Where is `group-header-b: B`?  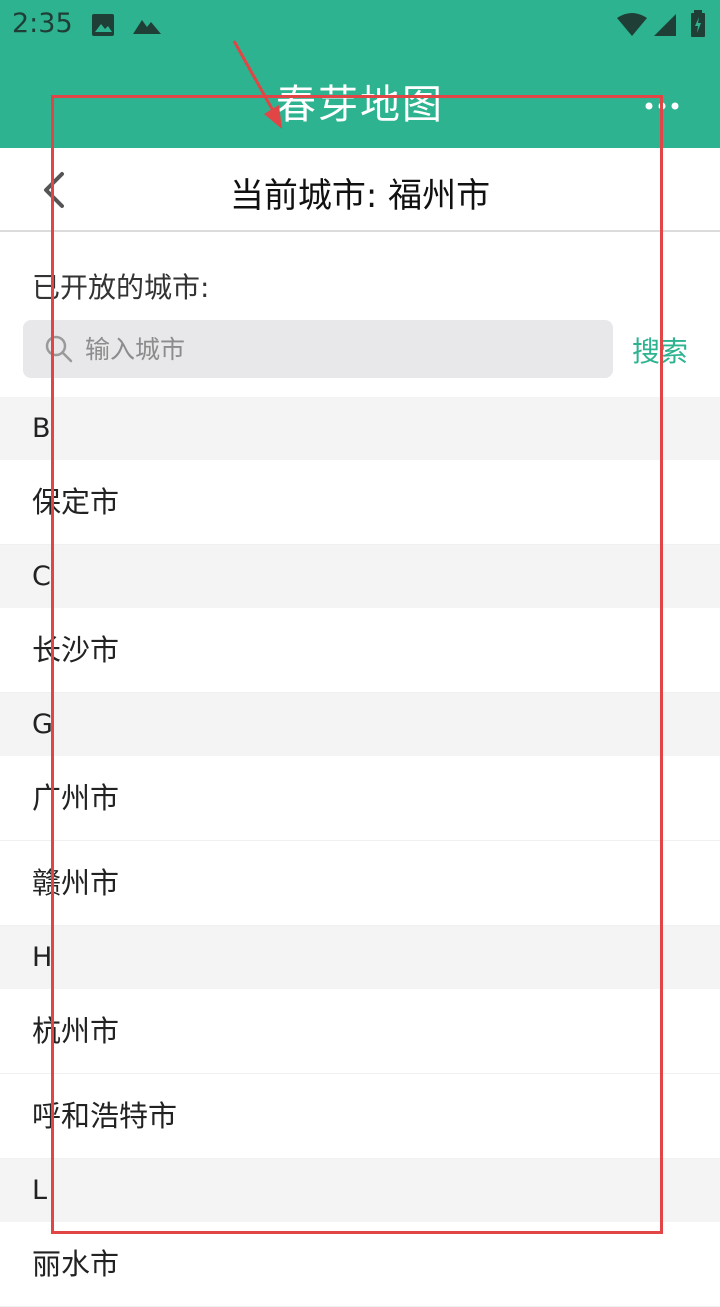
group-header-b: B is located at coordinates (360, 428).